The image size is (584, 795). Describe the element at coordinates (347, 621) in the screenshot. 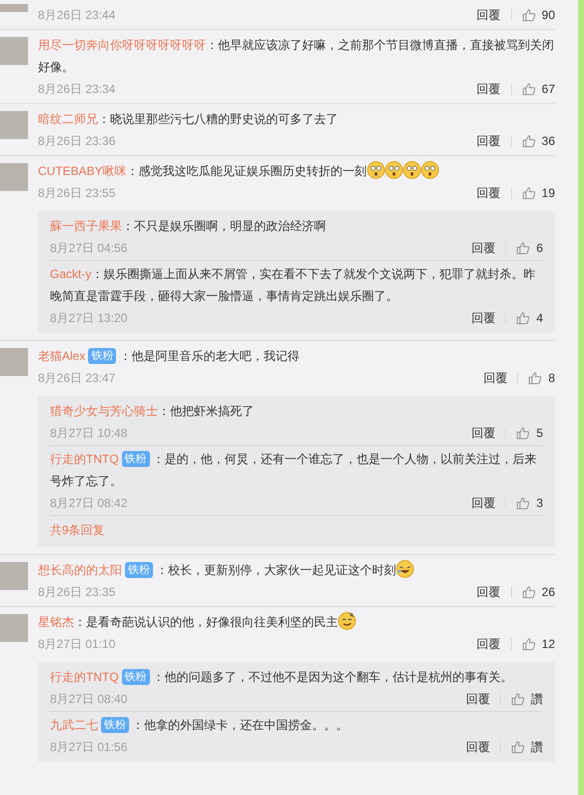

I see `smirking-emoji-icon` at that location.